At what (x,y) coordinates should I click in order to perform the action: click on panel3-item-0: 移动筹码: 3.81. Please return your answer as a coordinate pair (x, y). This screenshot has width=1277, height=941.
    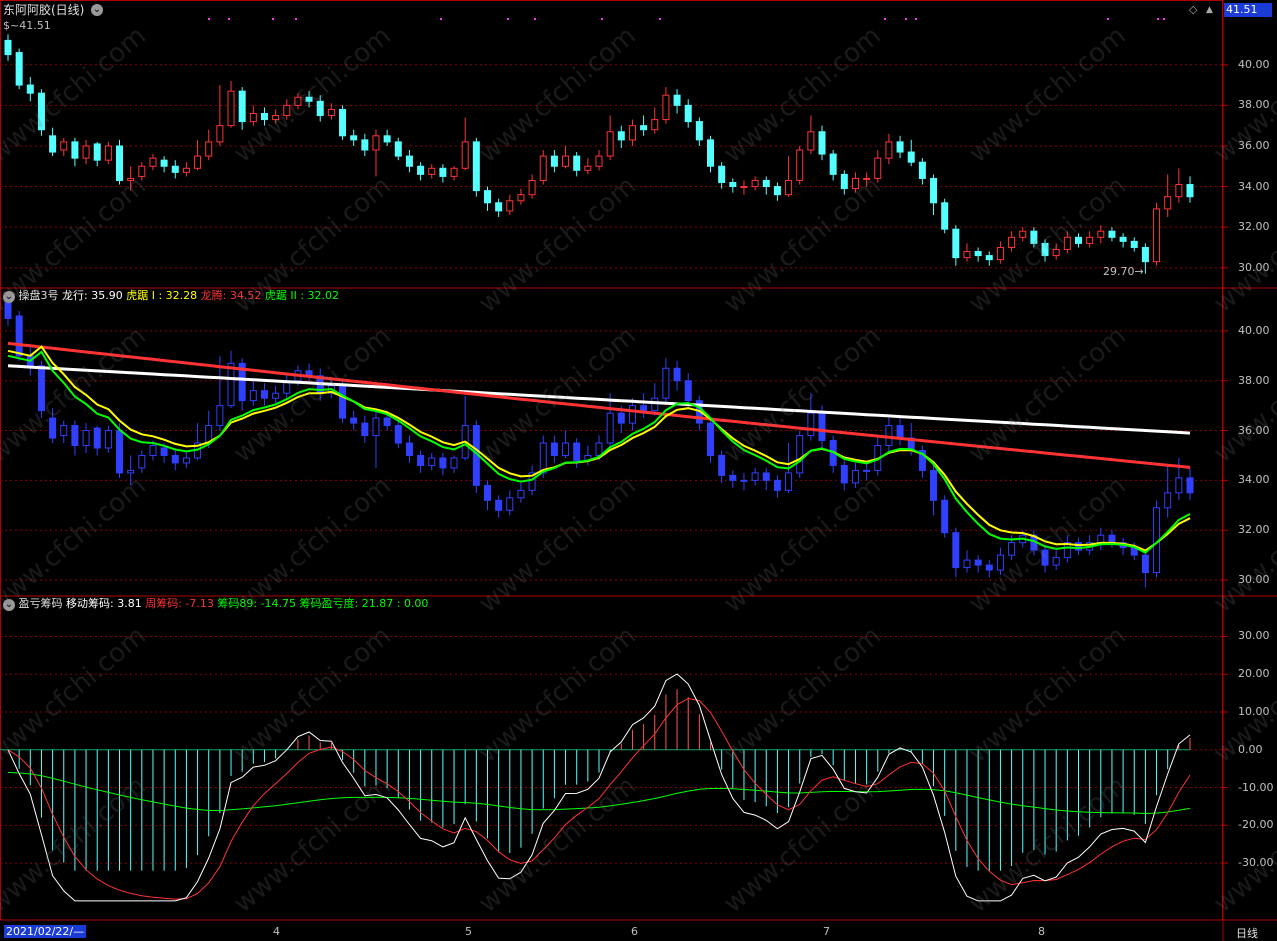
    Looking at the image, I should click on (104, 603).